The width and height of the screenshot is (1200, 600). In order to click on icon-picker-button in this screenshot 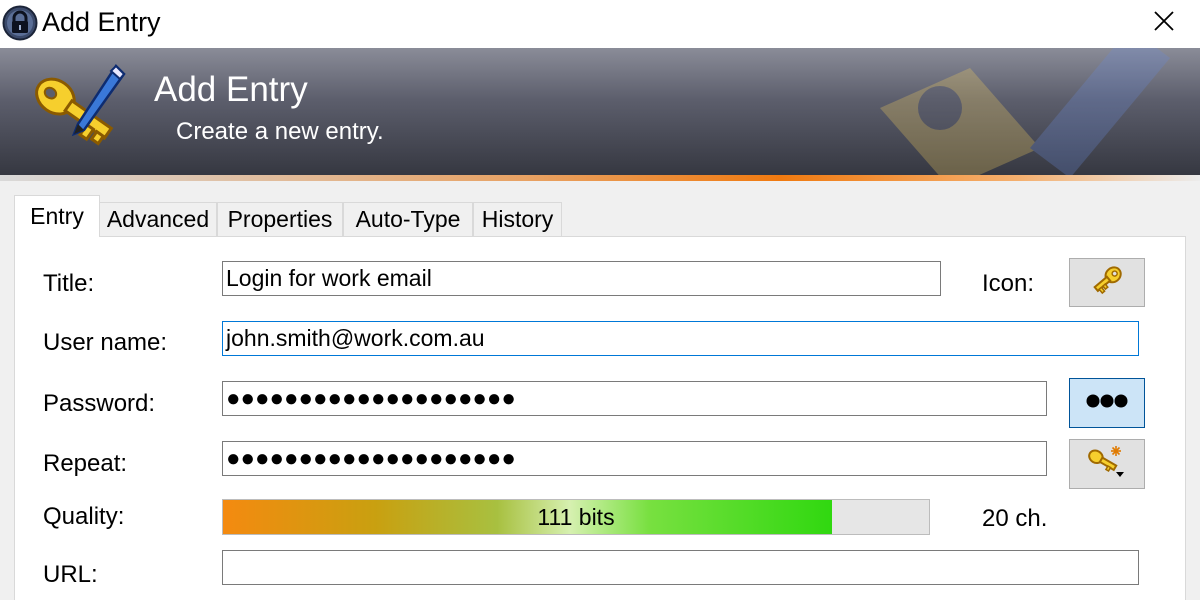, I will do `click(1107, 282)`.